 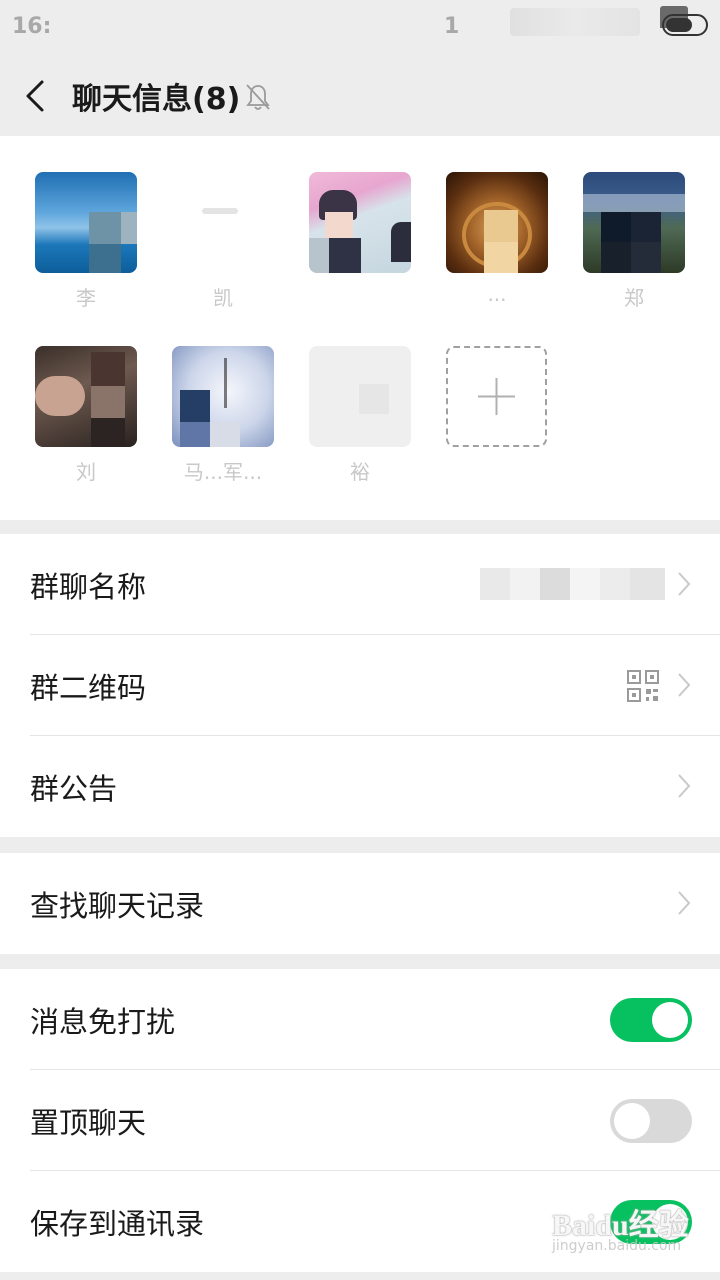 What do you see at coordinates (360, 28) in the screenshot?
I see `status-bar: 16: 1` at bounding box center [360, 28].